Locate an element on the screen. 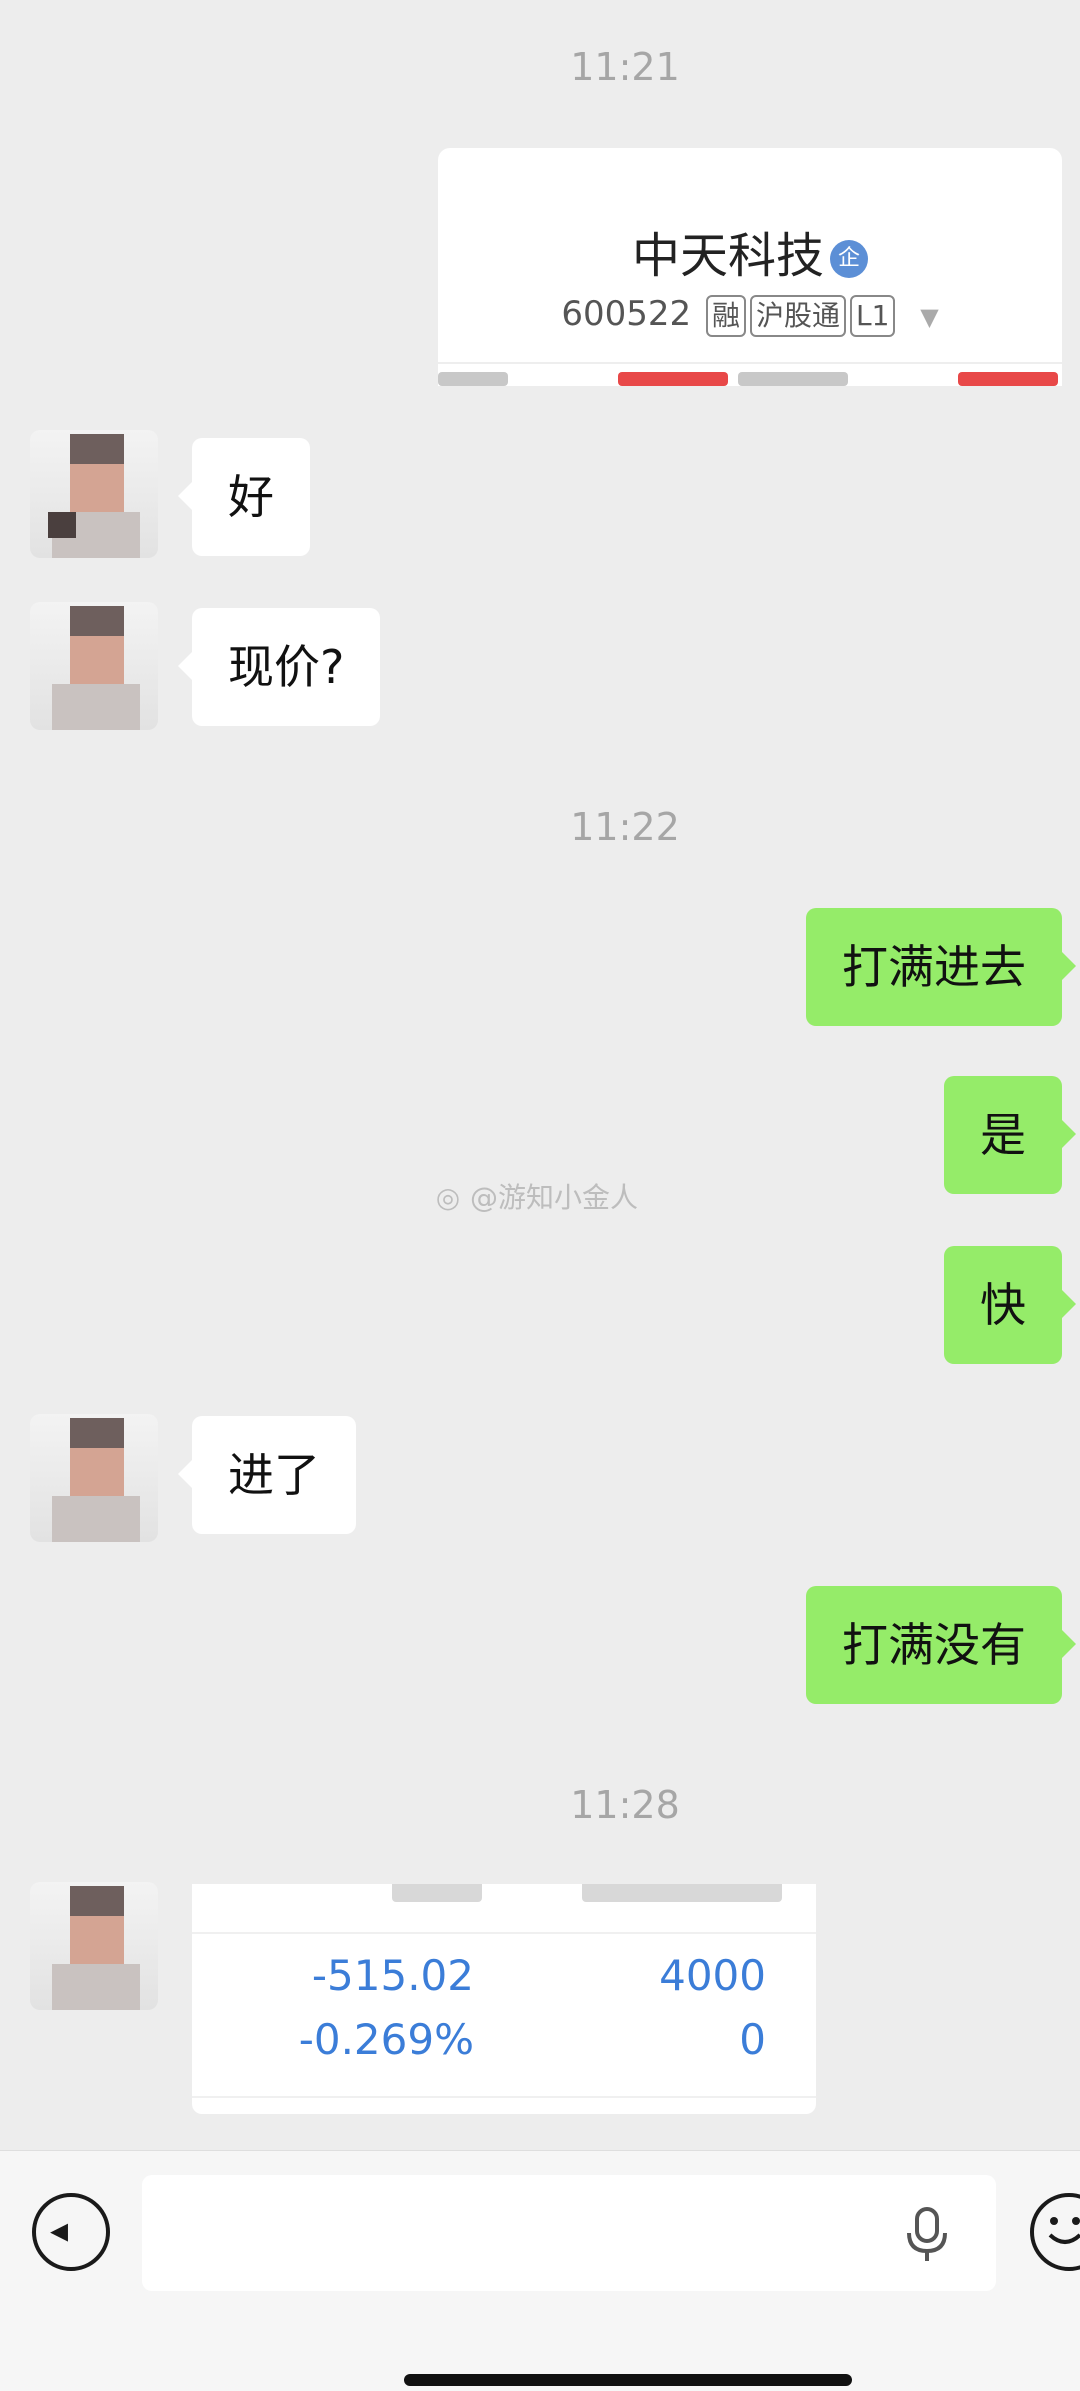 Image resolution: width=1080 pixels, height=2391 pixels. timestamp: 11:21 is located at coordinates (625, 67).